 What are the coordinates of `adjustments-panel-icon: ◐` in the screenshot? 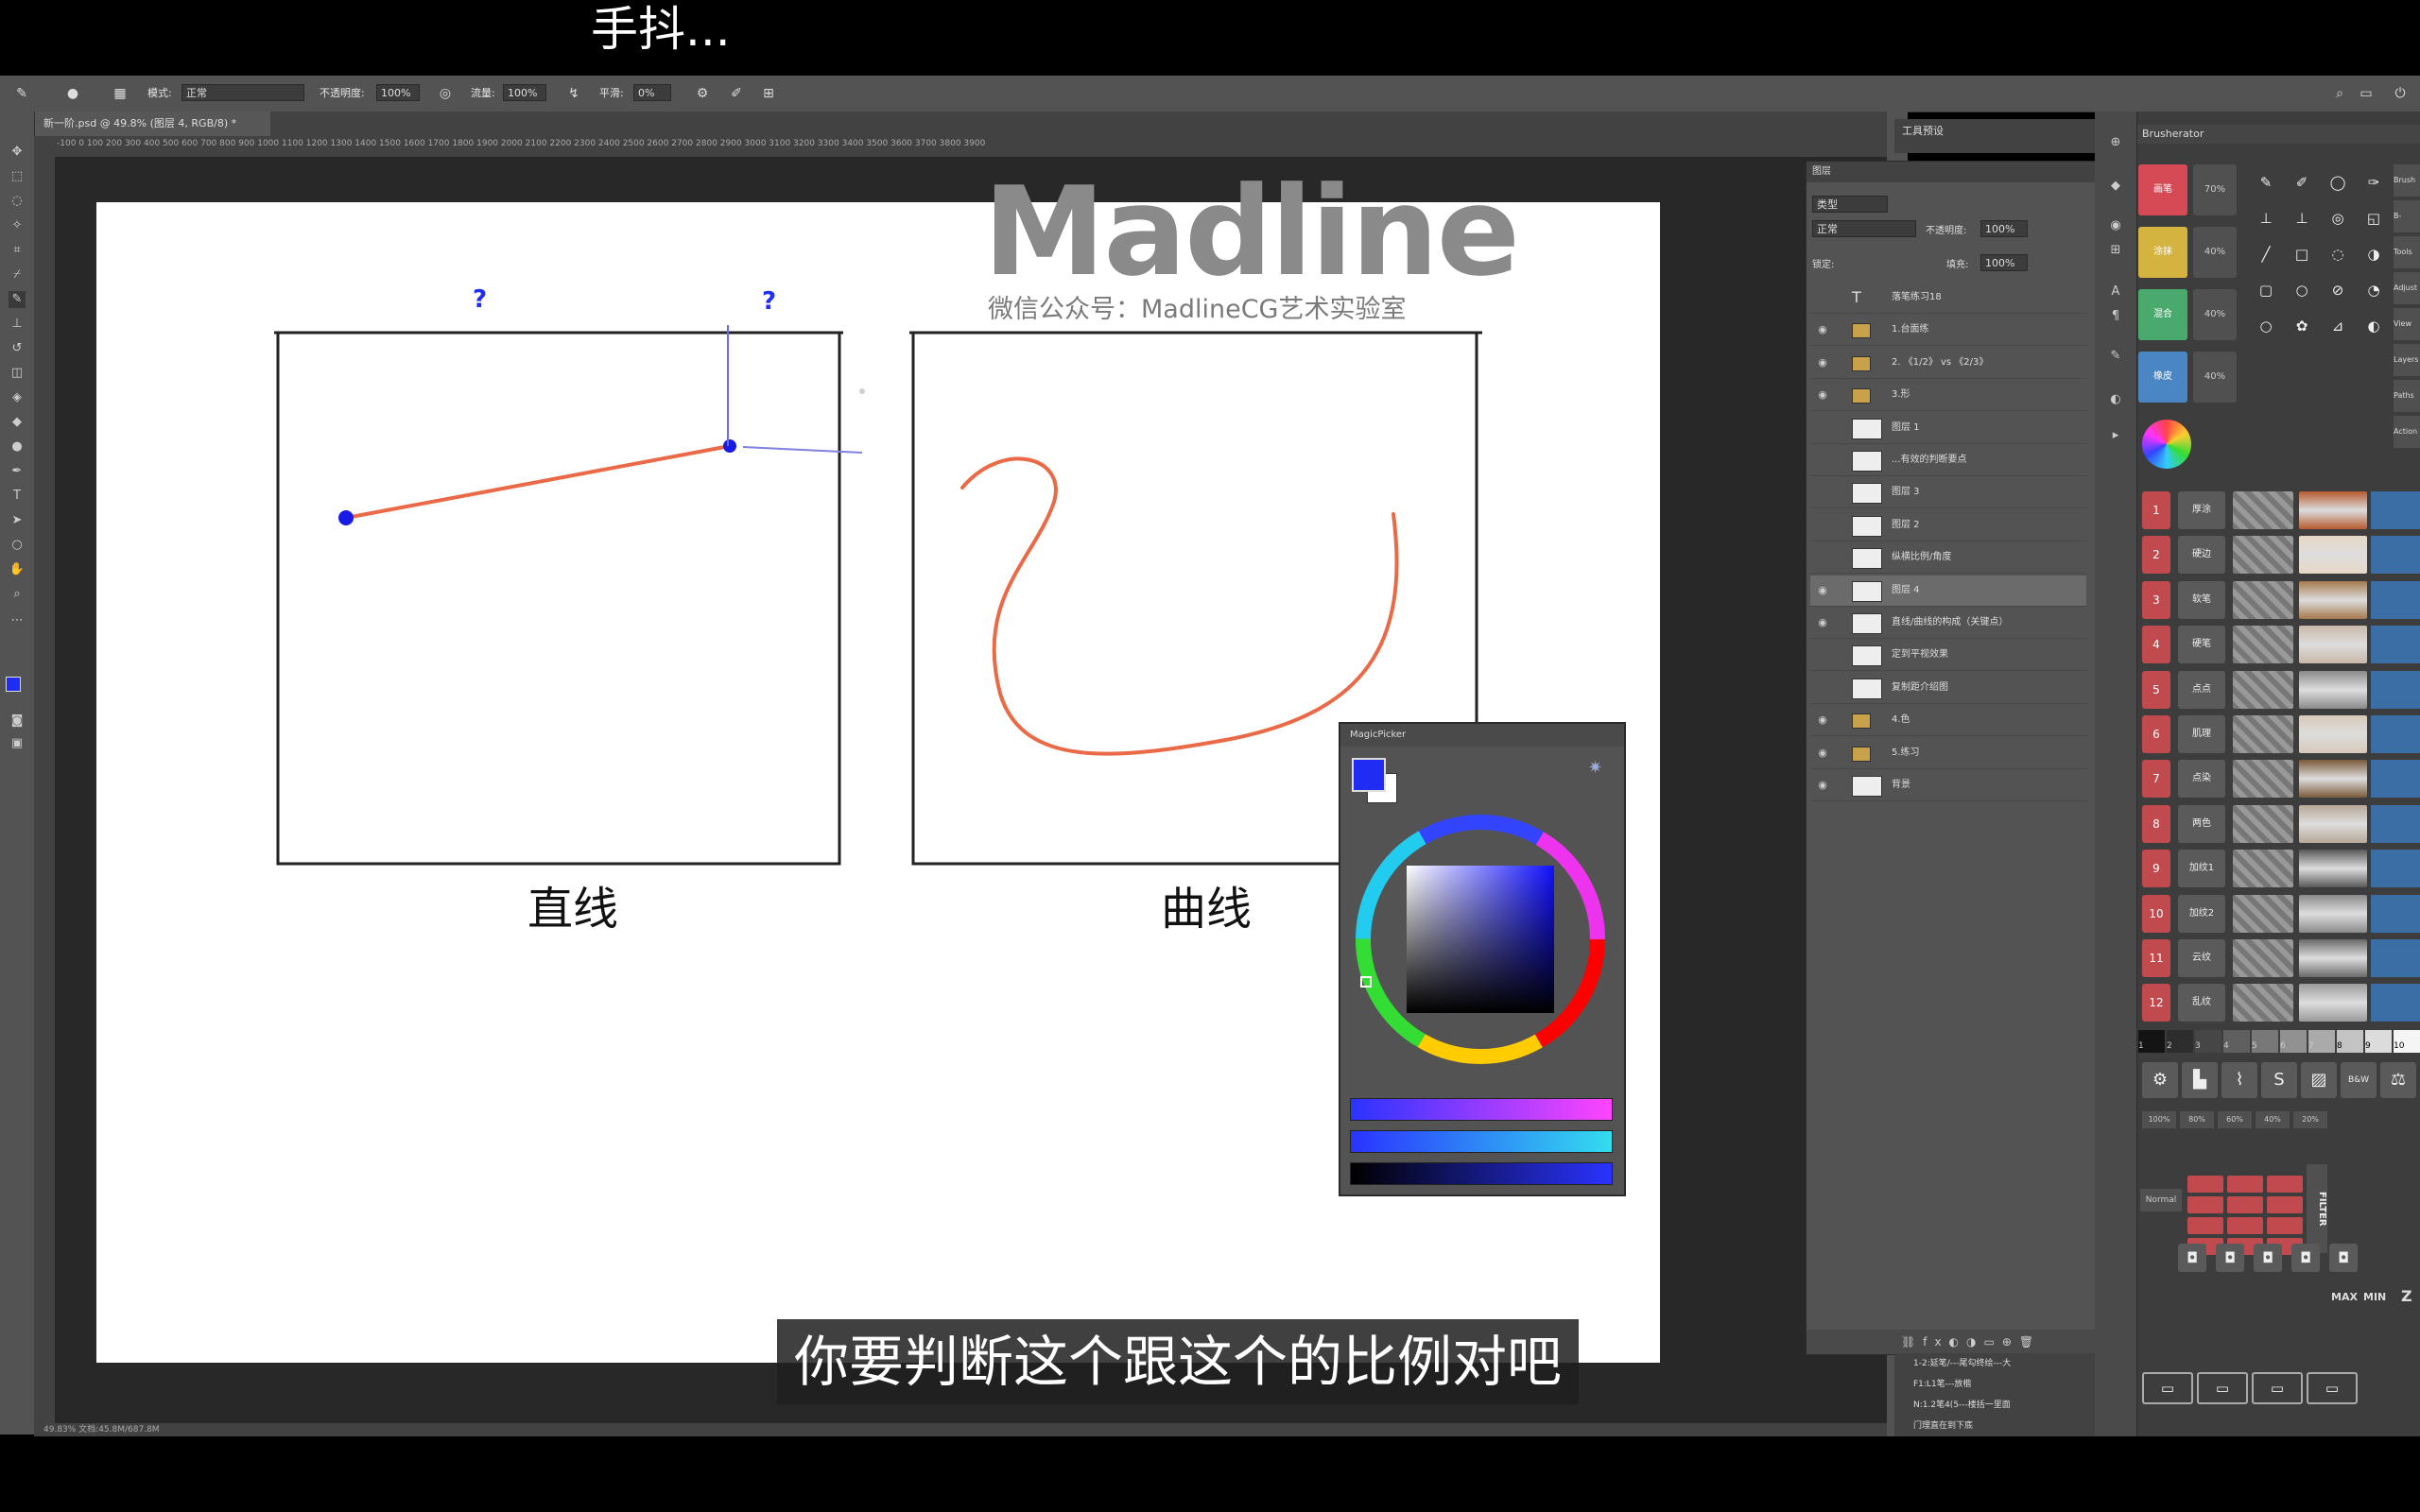 It's located at (2115, 399).